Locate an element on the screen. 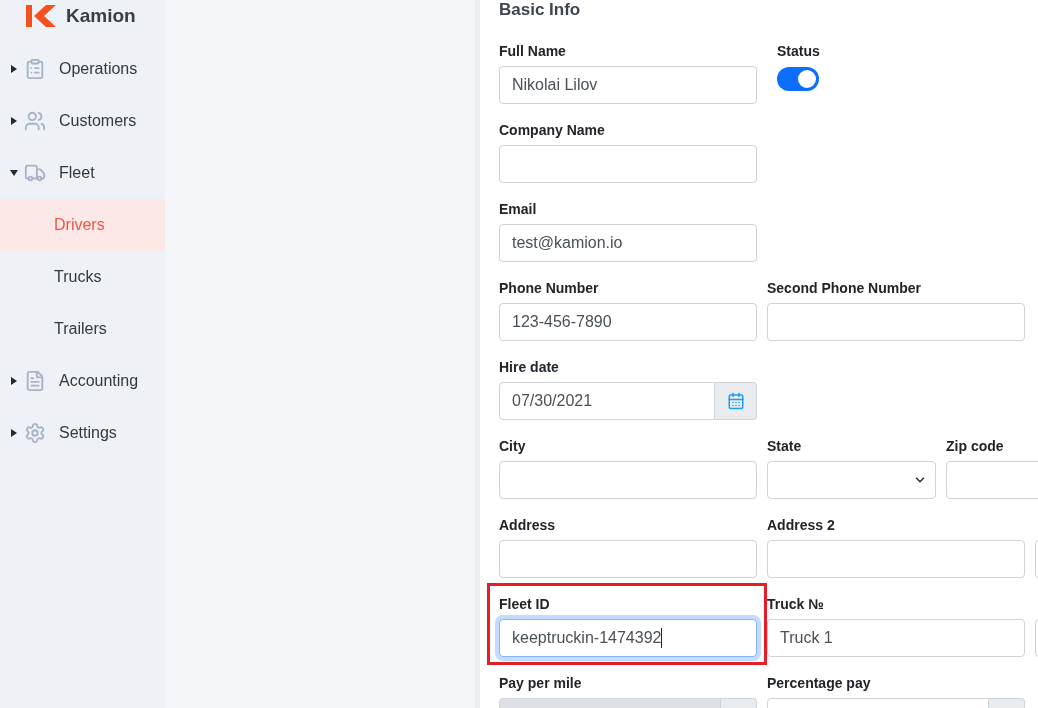 The width and height of the screenshot is (1038, 708). field-label: Status is located at coordinates (798, 51).